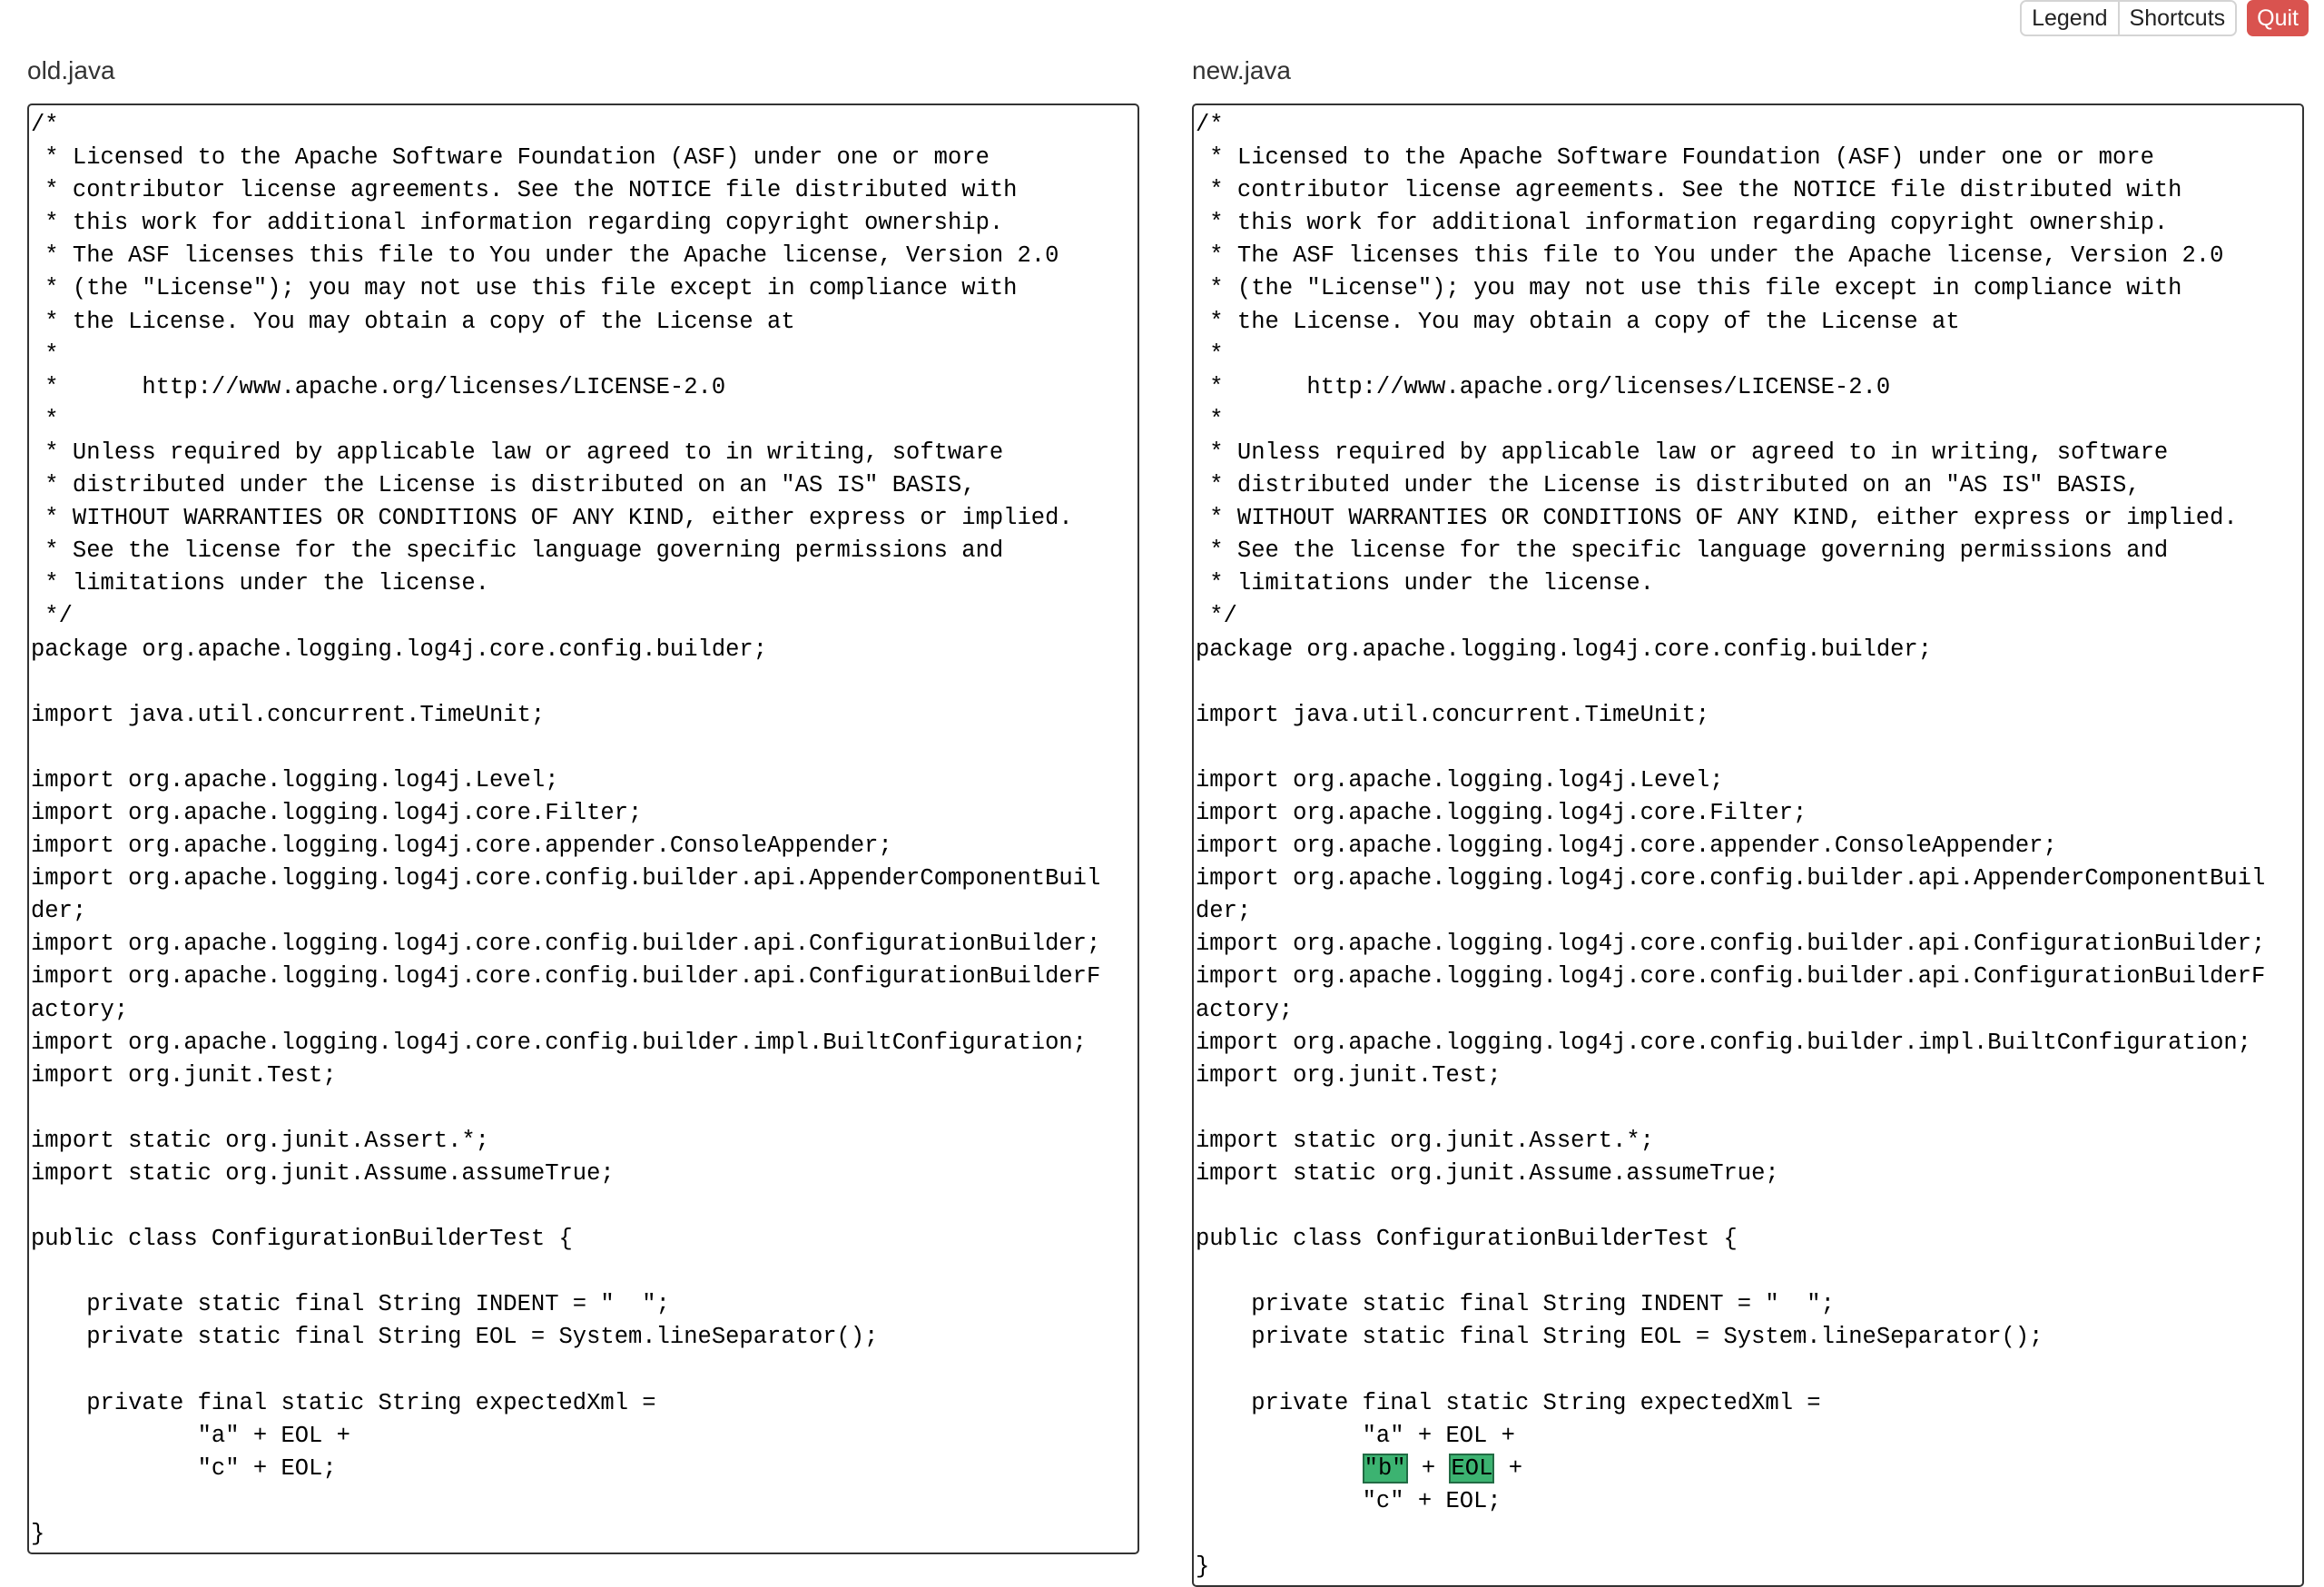  Describe the element at coordinates (2070, 18) in the screenshot. I see `legend-button: Legend` at that location.